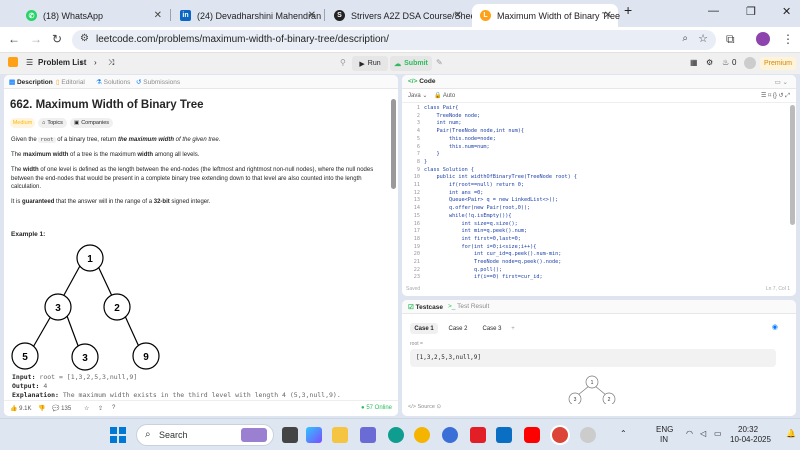  What do you see at coordinates (599, 148) in the screenshot?
I see `code-line: 6 this.num=num;` at bounding box center [599, 148].